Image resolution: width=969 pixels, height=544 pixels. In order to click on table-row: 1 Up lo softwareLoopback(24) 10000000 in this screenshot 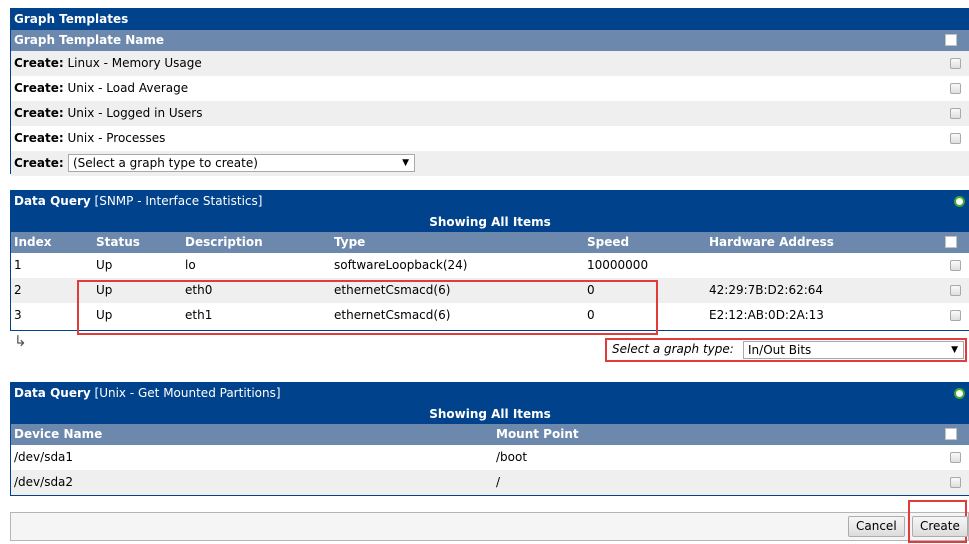, I will do `click(490, 265)`.